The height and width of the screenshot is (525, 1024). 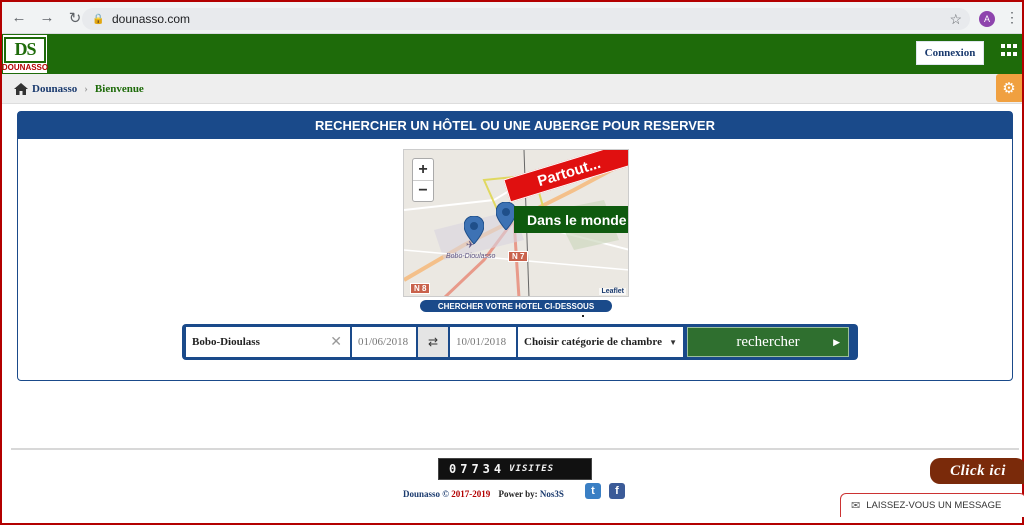 I want to click on lock-icon: 🔒, so click(x=98, y=19).